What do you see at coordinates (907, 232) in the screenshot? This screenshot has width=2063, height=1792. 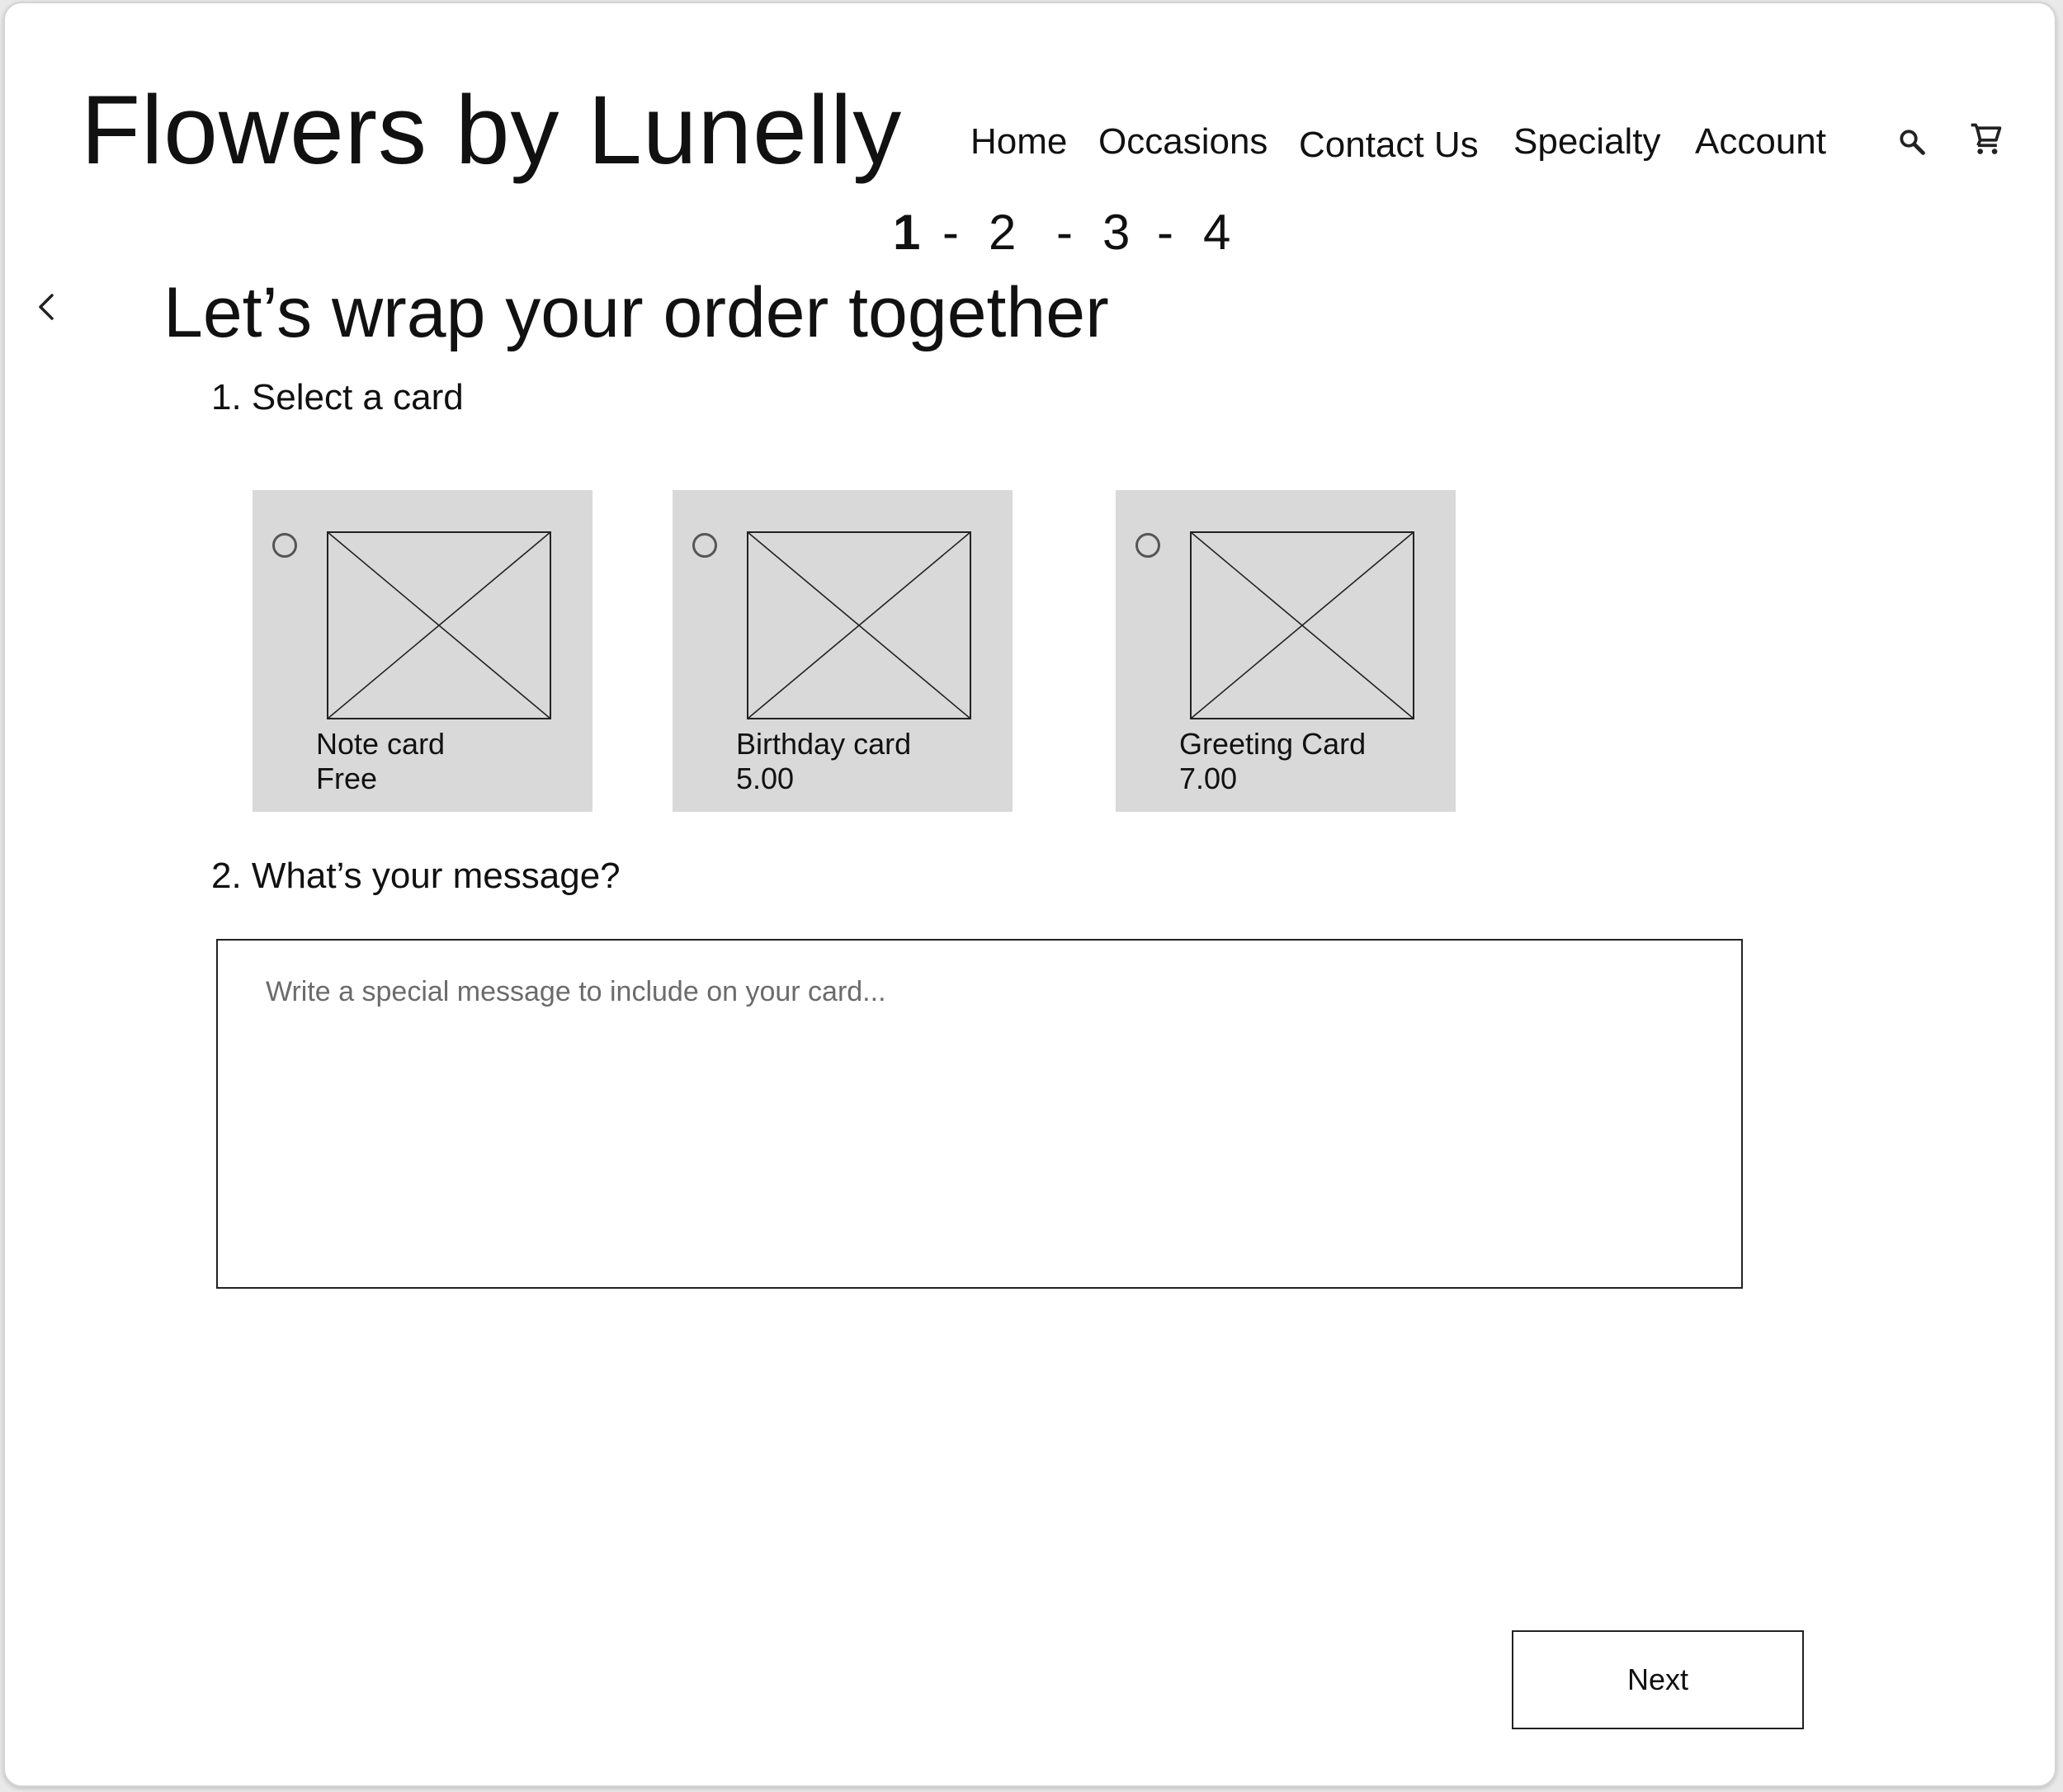 I see `step-1-current: 1` at bounding box center [907, 232].